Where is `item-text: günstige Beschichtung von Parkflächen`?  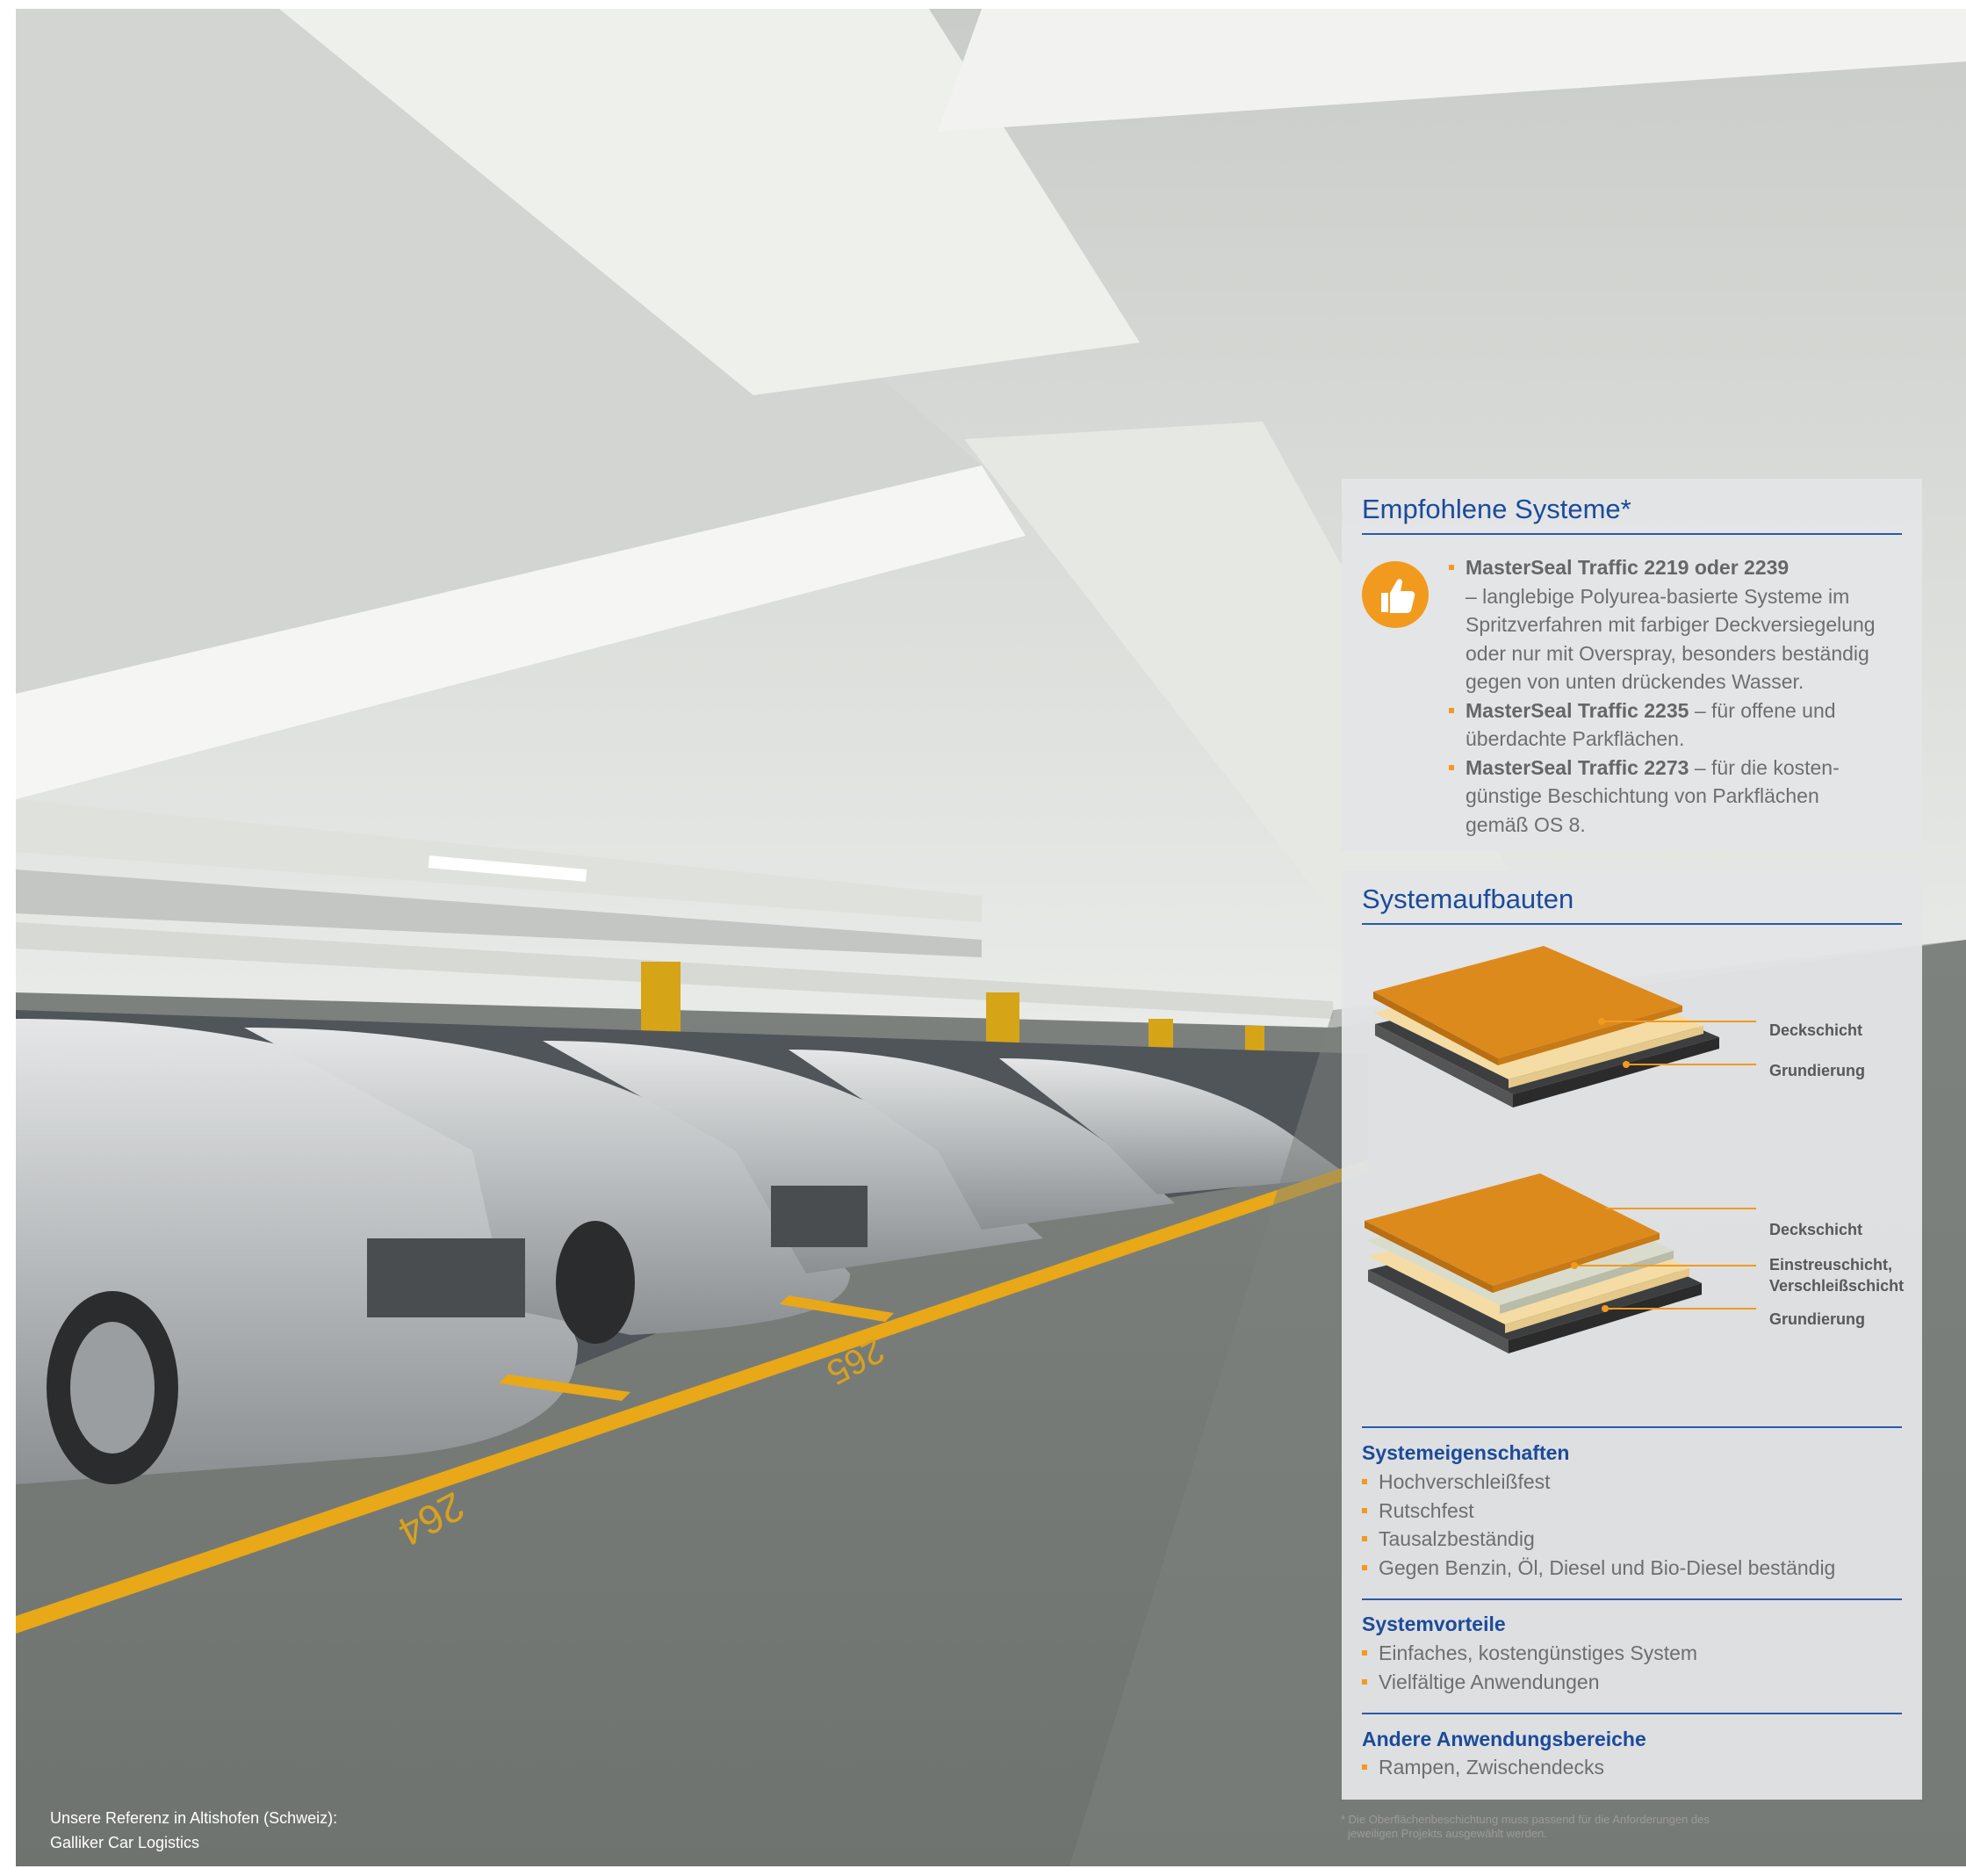
item-text: günstige Beschichtung von Parkflächen is located at coordinates (1642, 796).